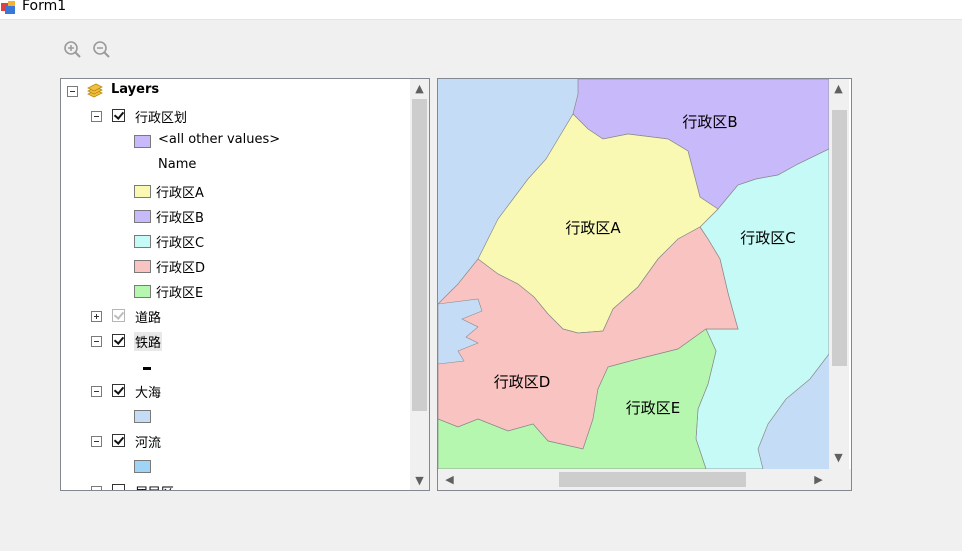 This screenshot has width=962, height=551. I want to click on scroll-right-arrow-icon: ▶, so click(818, 479).